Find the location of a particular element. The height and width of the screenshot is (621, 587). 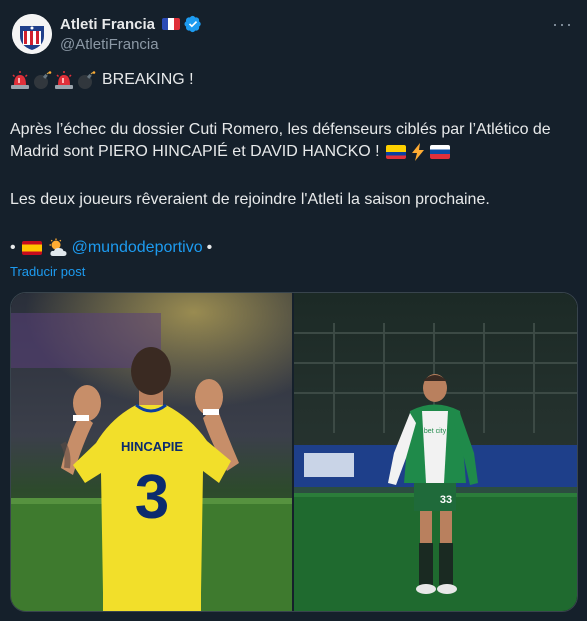

jersey-name: HINCAPIE is located at coordinates (152, 446).